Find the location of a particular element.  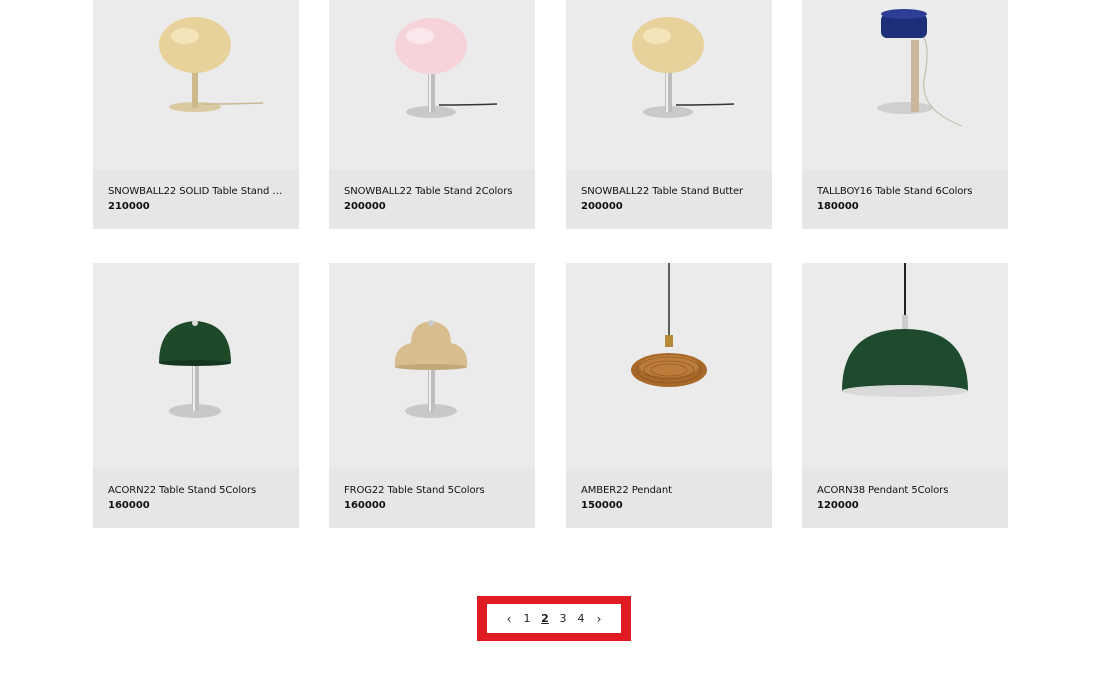

product-name: AMBER22 Pendant is located at coordinates (669, 491).